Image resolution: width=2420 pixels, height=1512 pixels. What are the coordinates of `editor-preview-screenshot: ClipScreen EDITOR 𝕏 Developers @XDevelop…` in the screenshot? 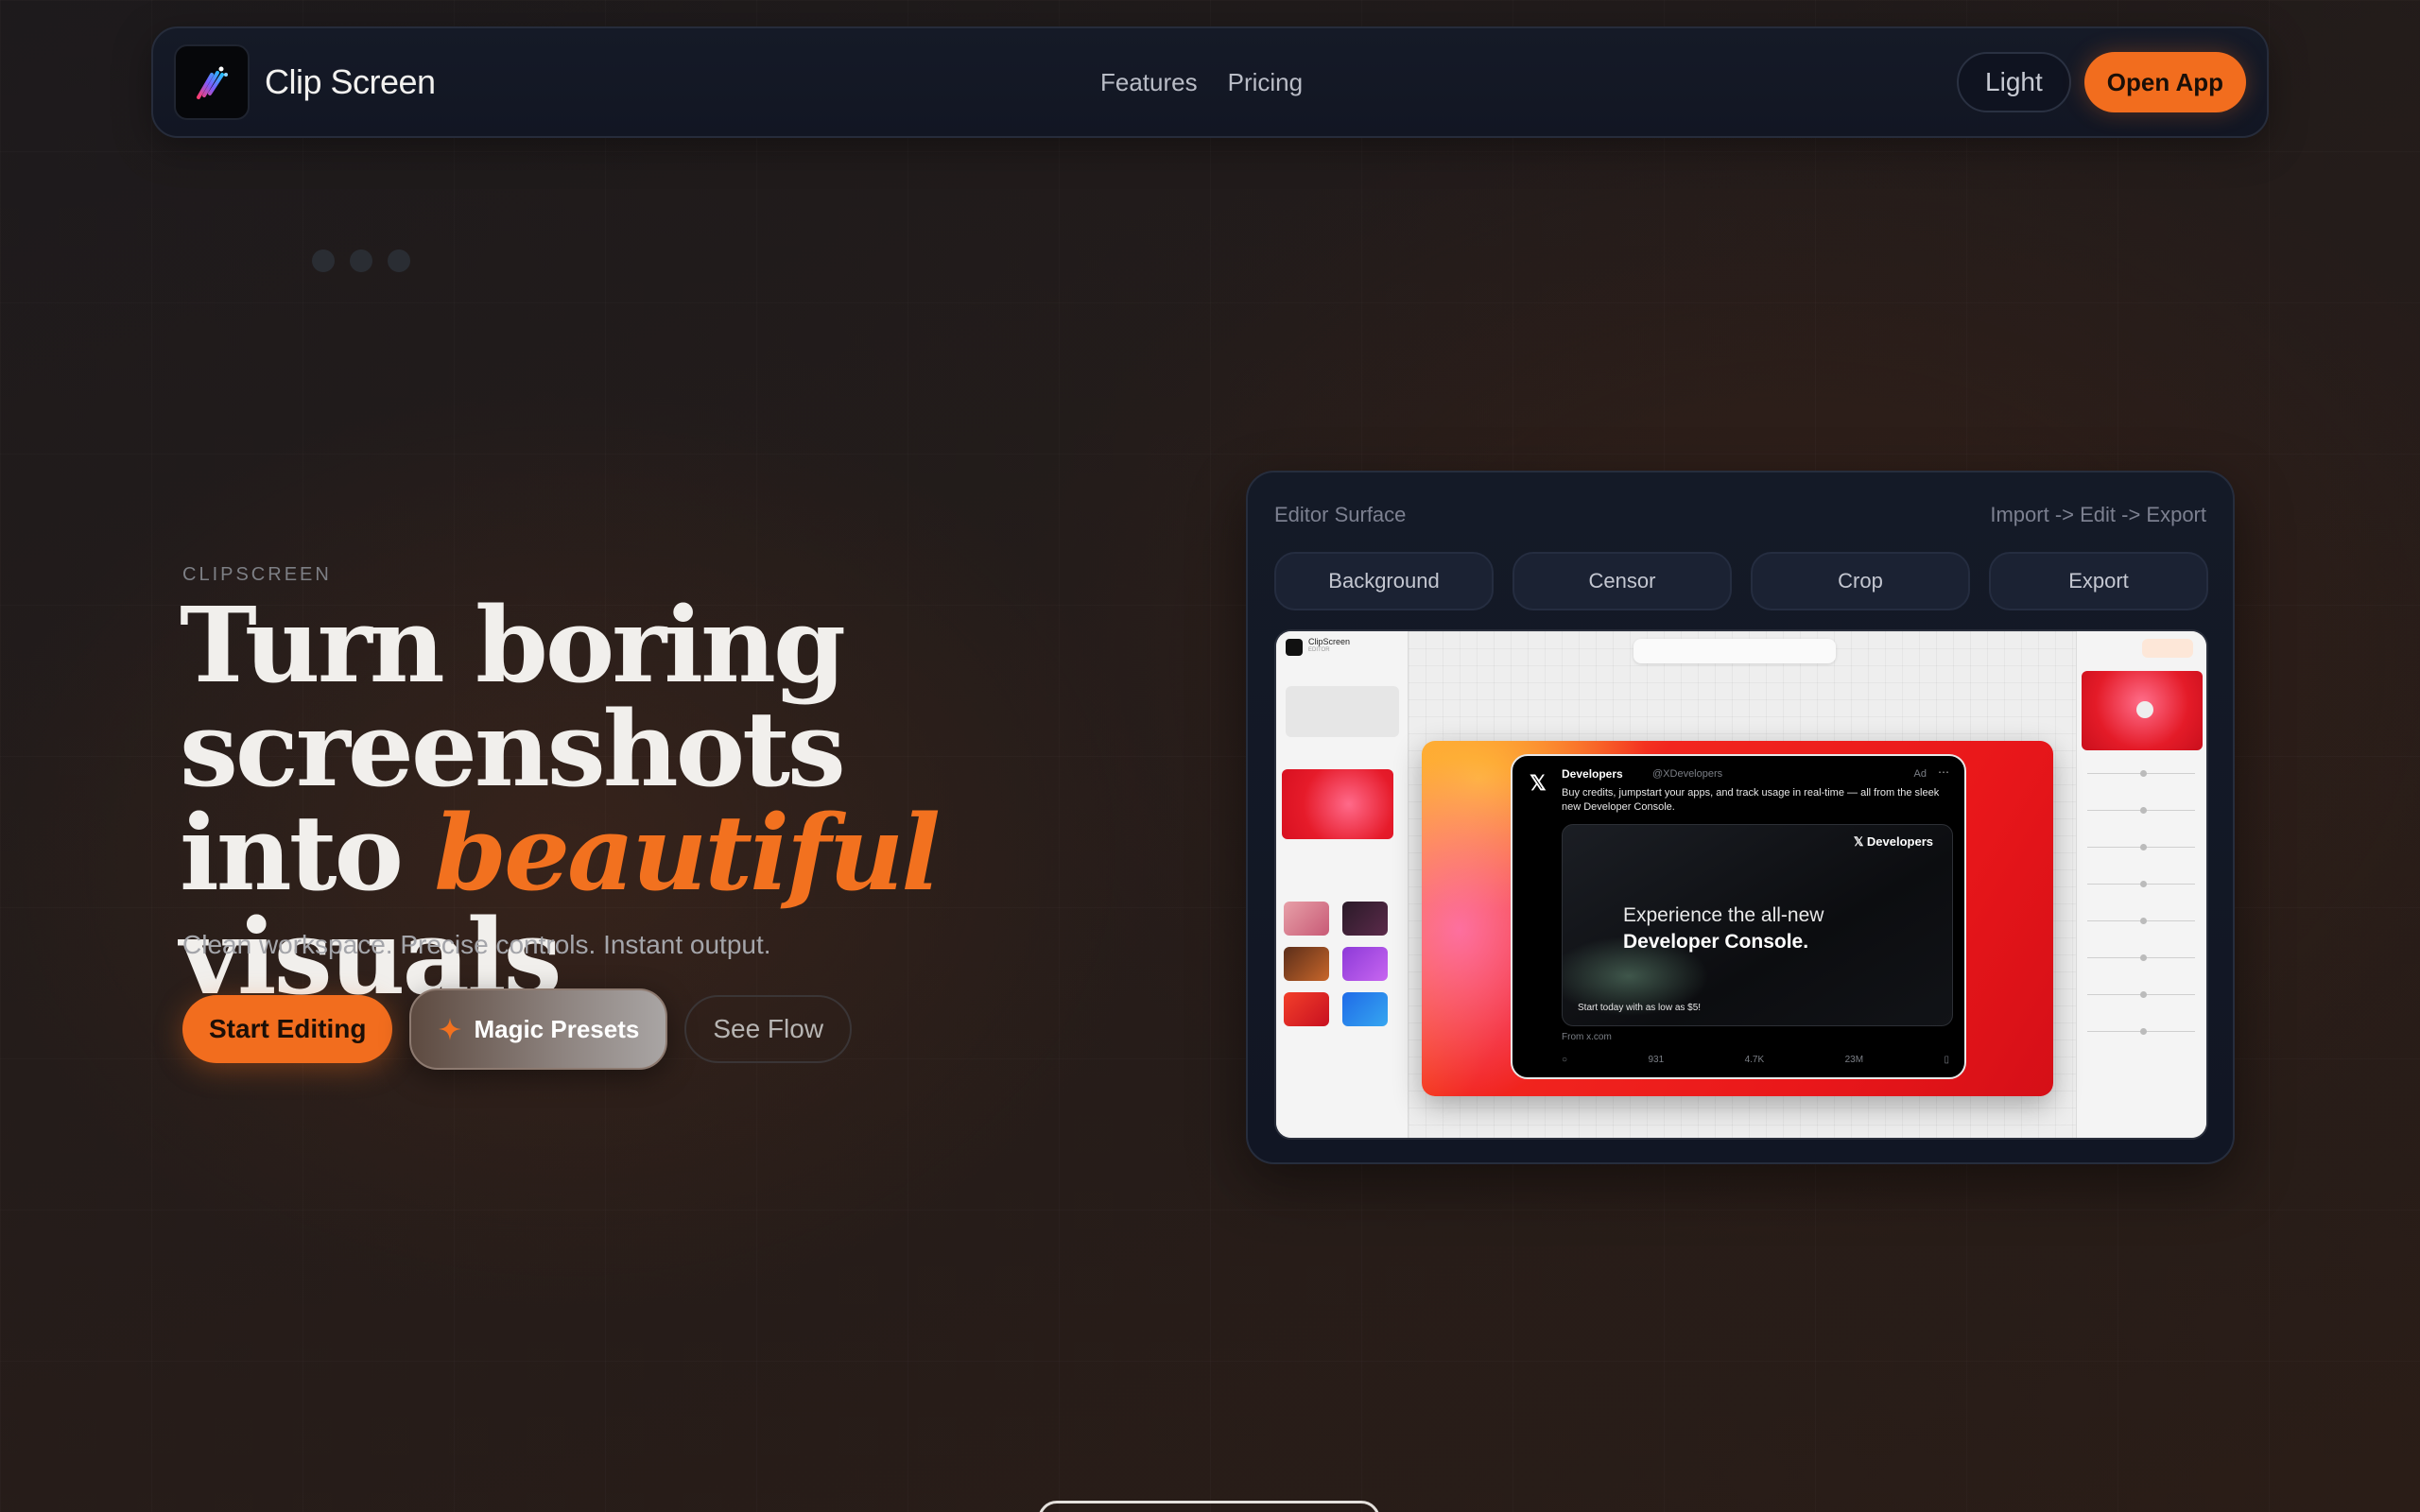 It's located at (1741, 884).